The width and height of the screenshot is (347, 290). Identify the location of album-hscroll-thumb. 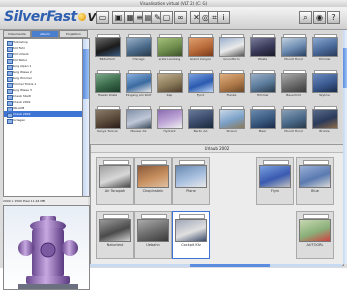
(230, 265).